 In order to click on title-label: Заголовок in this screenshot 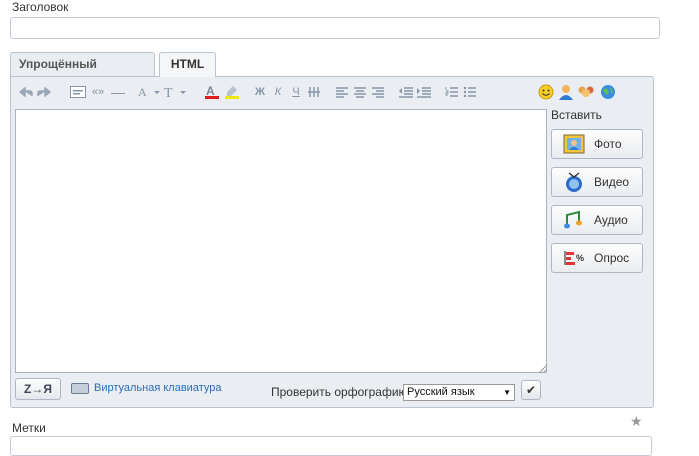, I will do `click(40, 7)`.